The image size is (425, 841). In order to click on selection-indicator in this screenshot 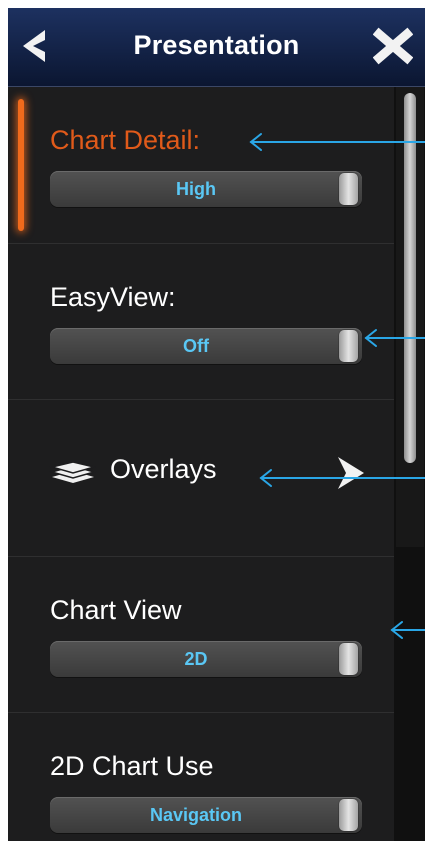, I will do `click(21, 165)`.